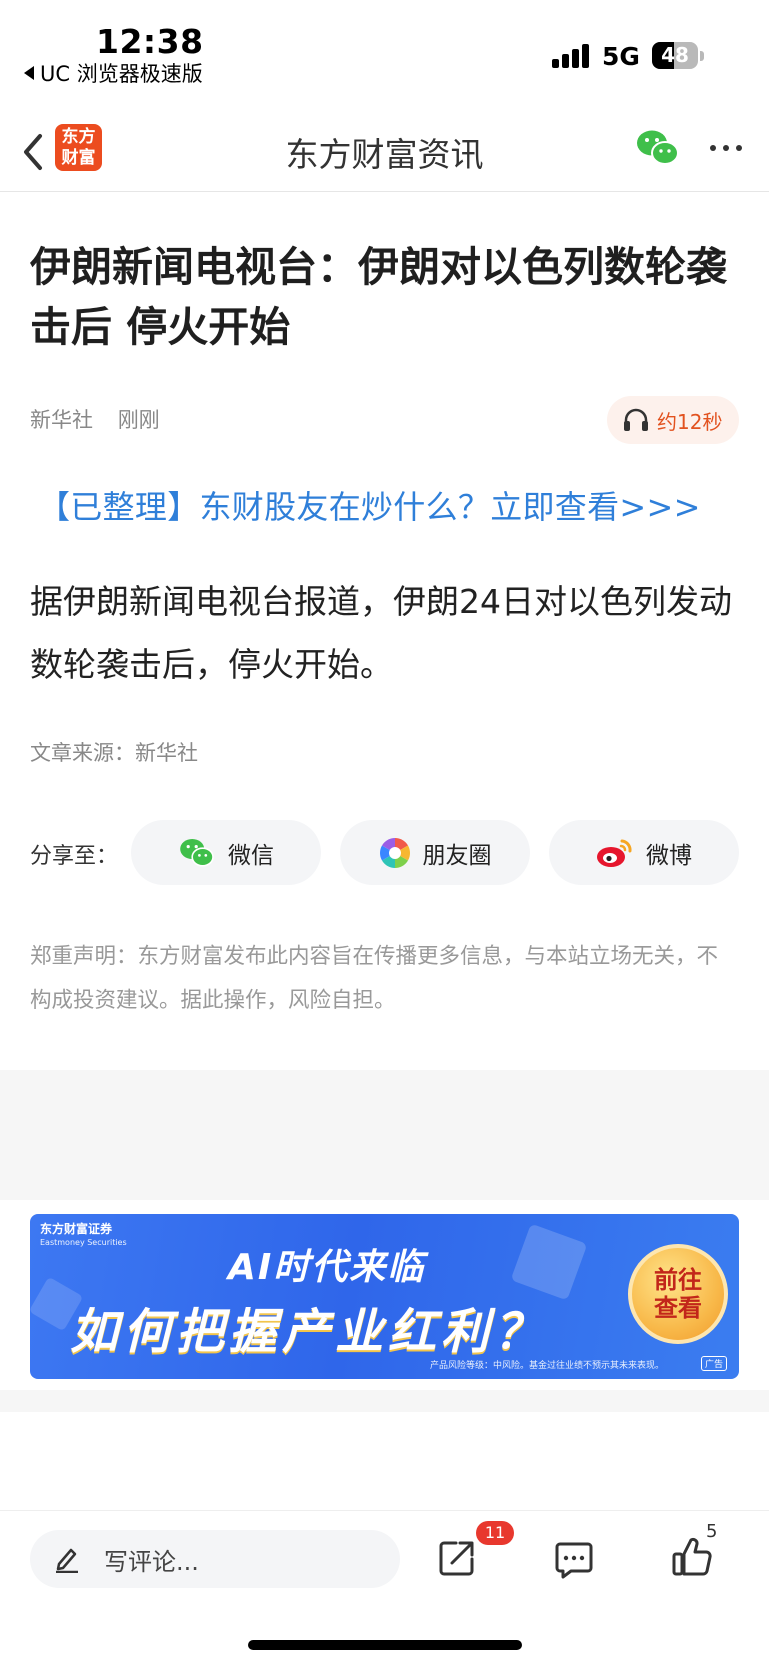 Image resolution: width=769 pixels, height=1665 pixels. I want to click on signal-icon, so click(572, 56).